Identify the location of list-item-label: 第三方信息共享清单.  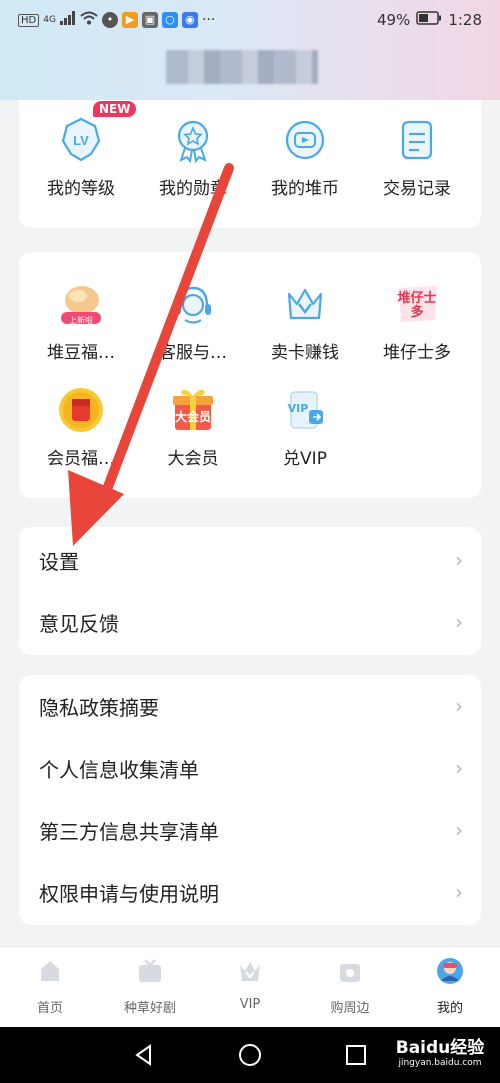
(129, 831).